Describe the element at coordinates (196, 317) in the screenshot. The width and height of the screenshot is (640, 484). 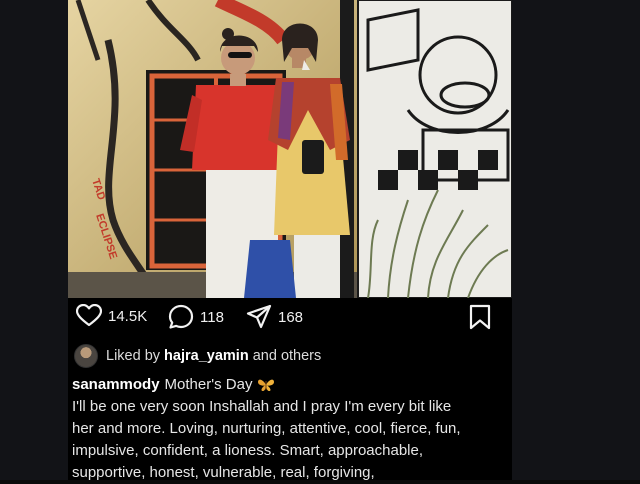
I see `comment-button: 118` at that location.